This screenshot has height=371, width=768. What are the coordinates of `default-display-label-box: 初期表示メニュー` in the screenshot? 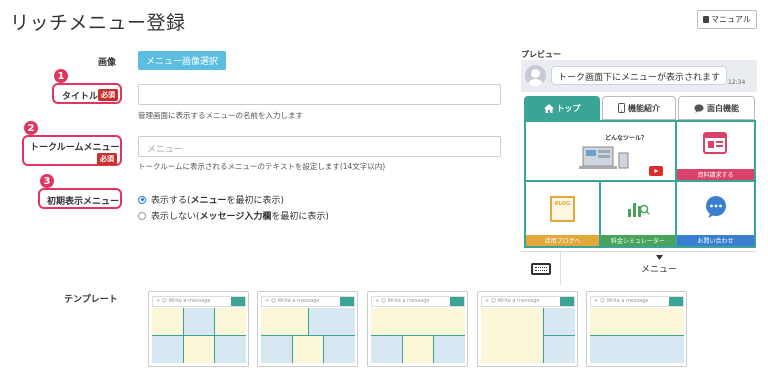 It's located at (80, 198).